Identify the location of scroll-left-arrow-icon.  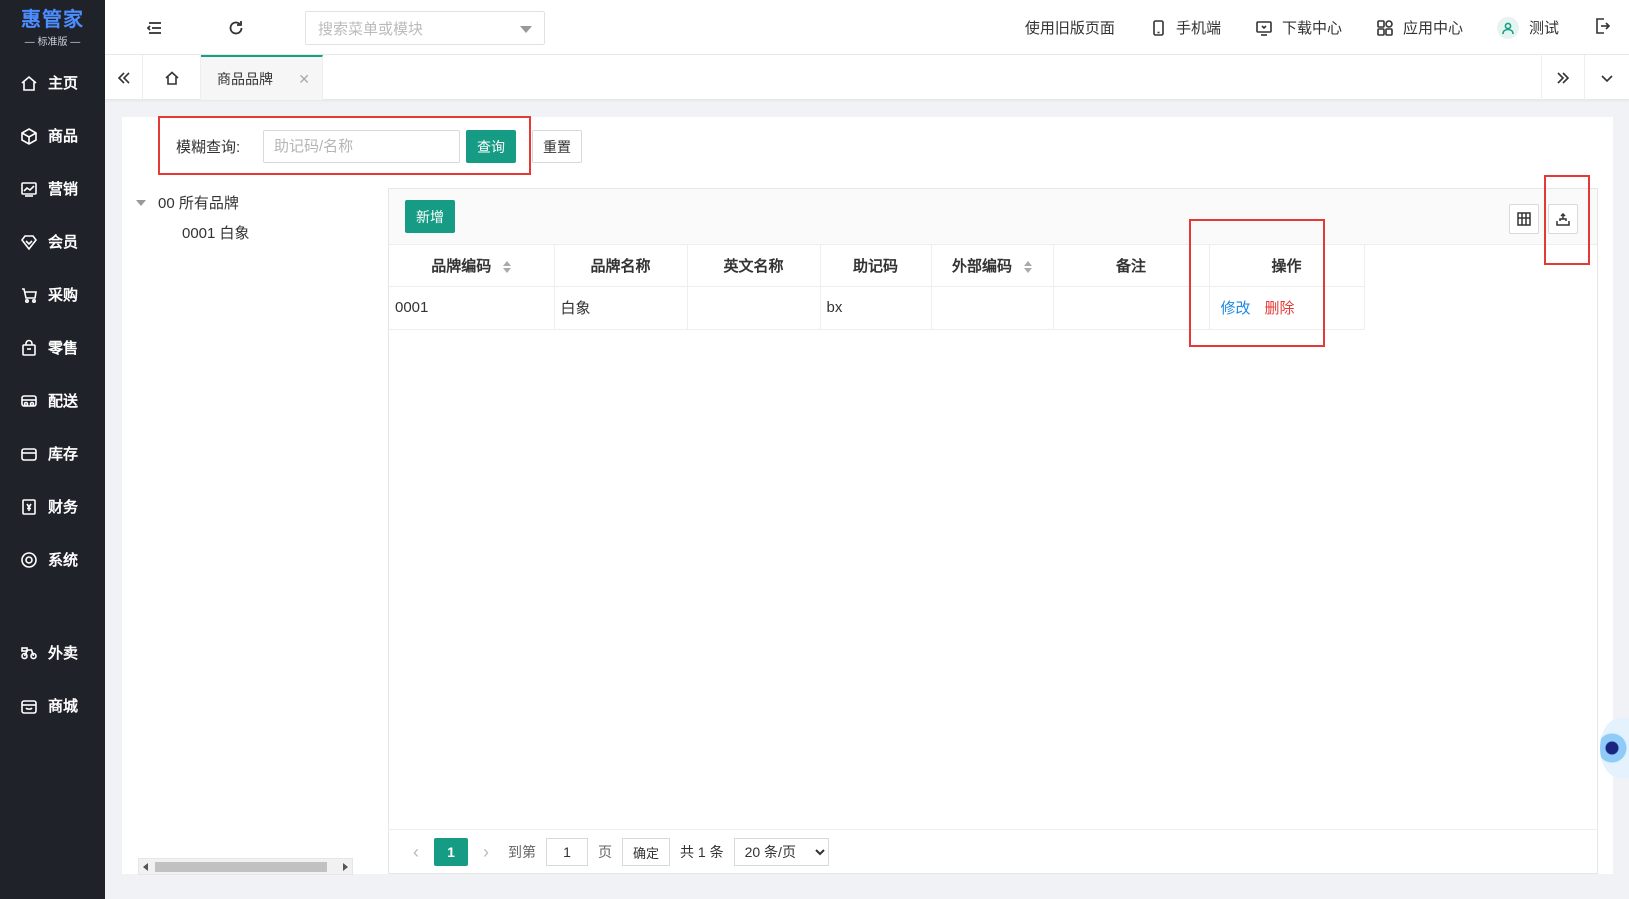
(145, 867).